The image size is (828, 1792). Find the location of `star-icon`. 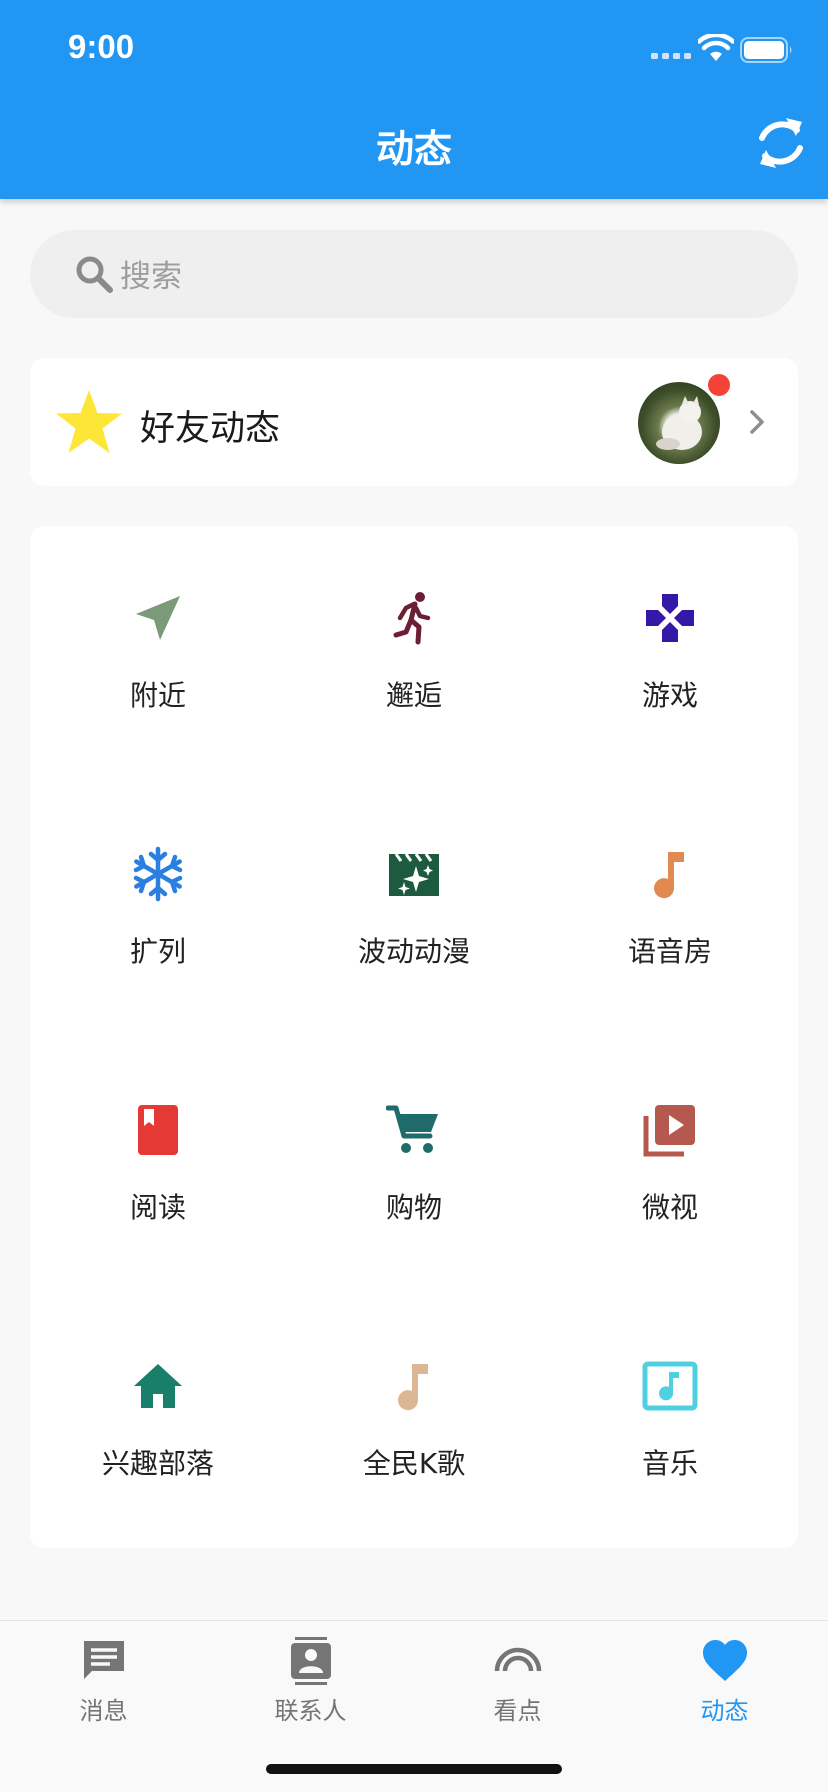

star-icon is located at coordinates (89, 421).